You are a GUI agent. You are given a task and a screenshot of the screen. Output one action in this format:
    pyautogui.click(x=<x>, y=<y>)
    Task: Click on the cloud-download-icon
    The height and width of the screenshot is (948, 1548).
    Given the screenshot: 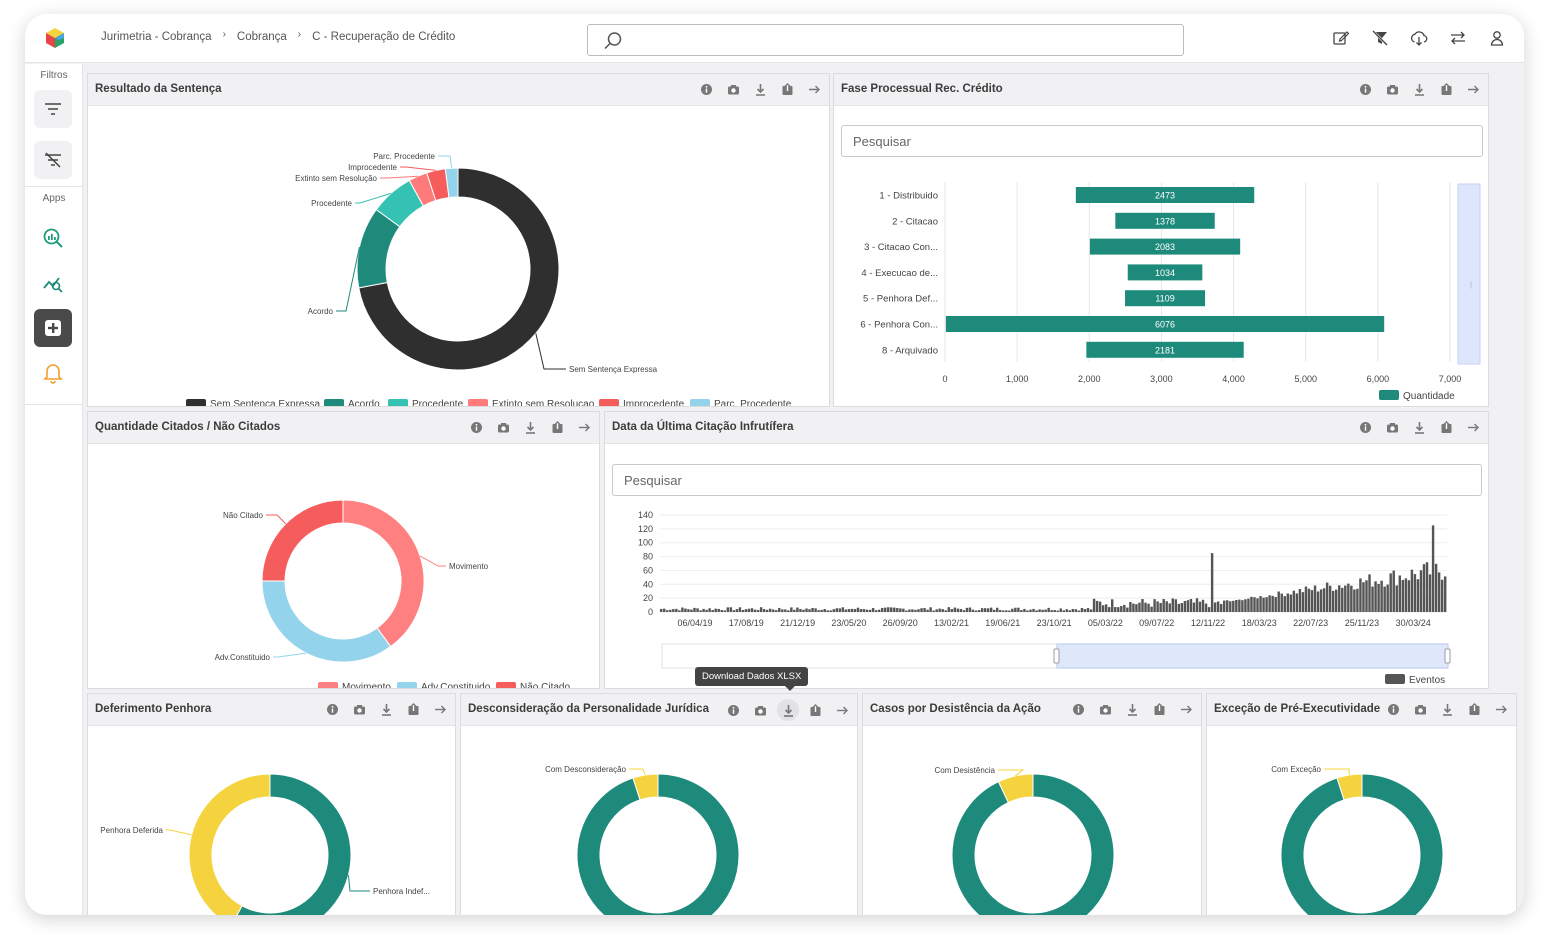 What is the action you would take?
    pyautogui.click(x=1419, y=38)
    